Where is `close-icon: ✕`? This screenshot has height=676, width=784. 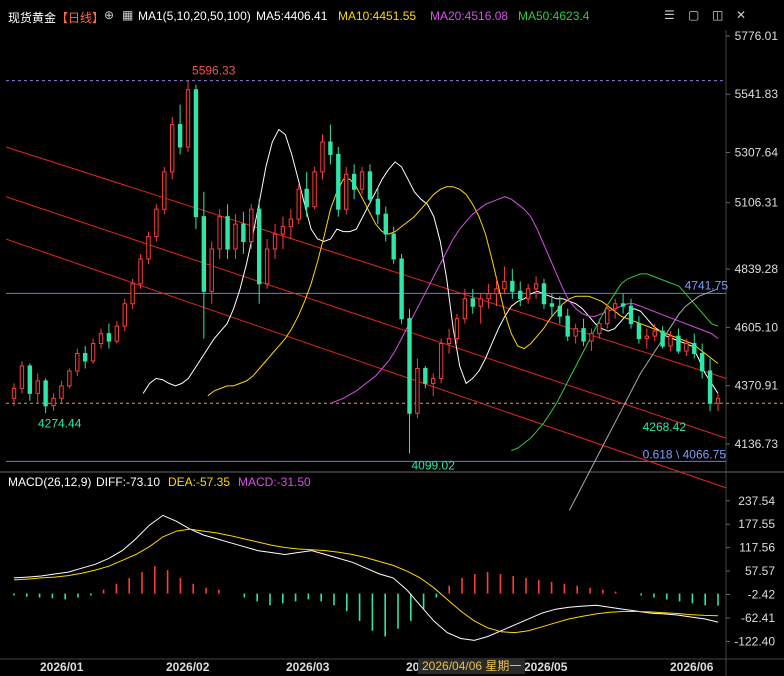
close-icon: ✕ is located at coordinates (741, 15).